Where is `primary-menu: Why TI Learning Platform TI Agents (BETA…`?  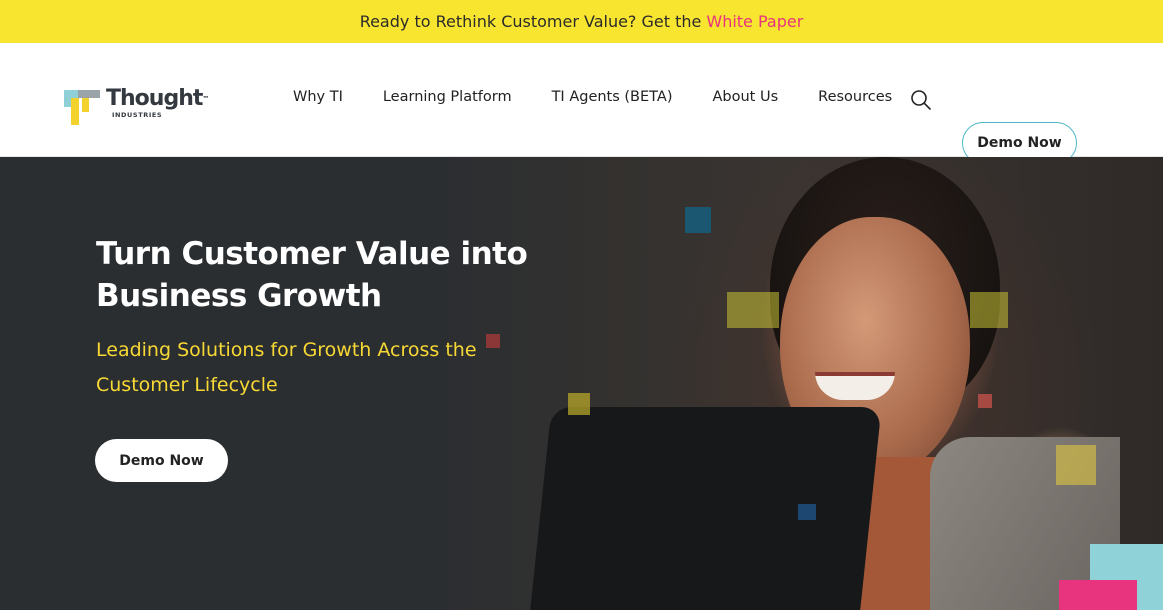
primary-menu: Why TI Learning Platform TI Agents (BETA… is located at coordinates (592, 97).